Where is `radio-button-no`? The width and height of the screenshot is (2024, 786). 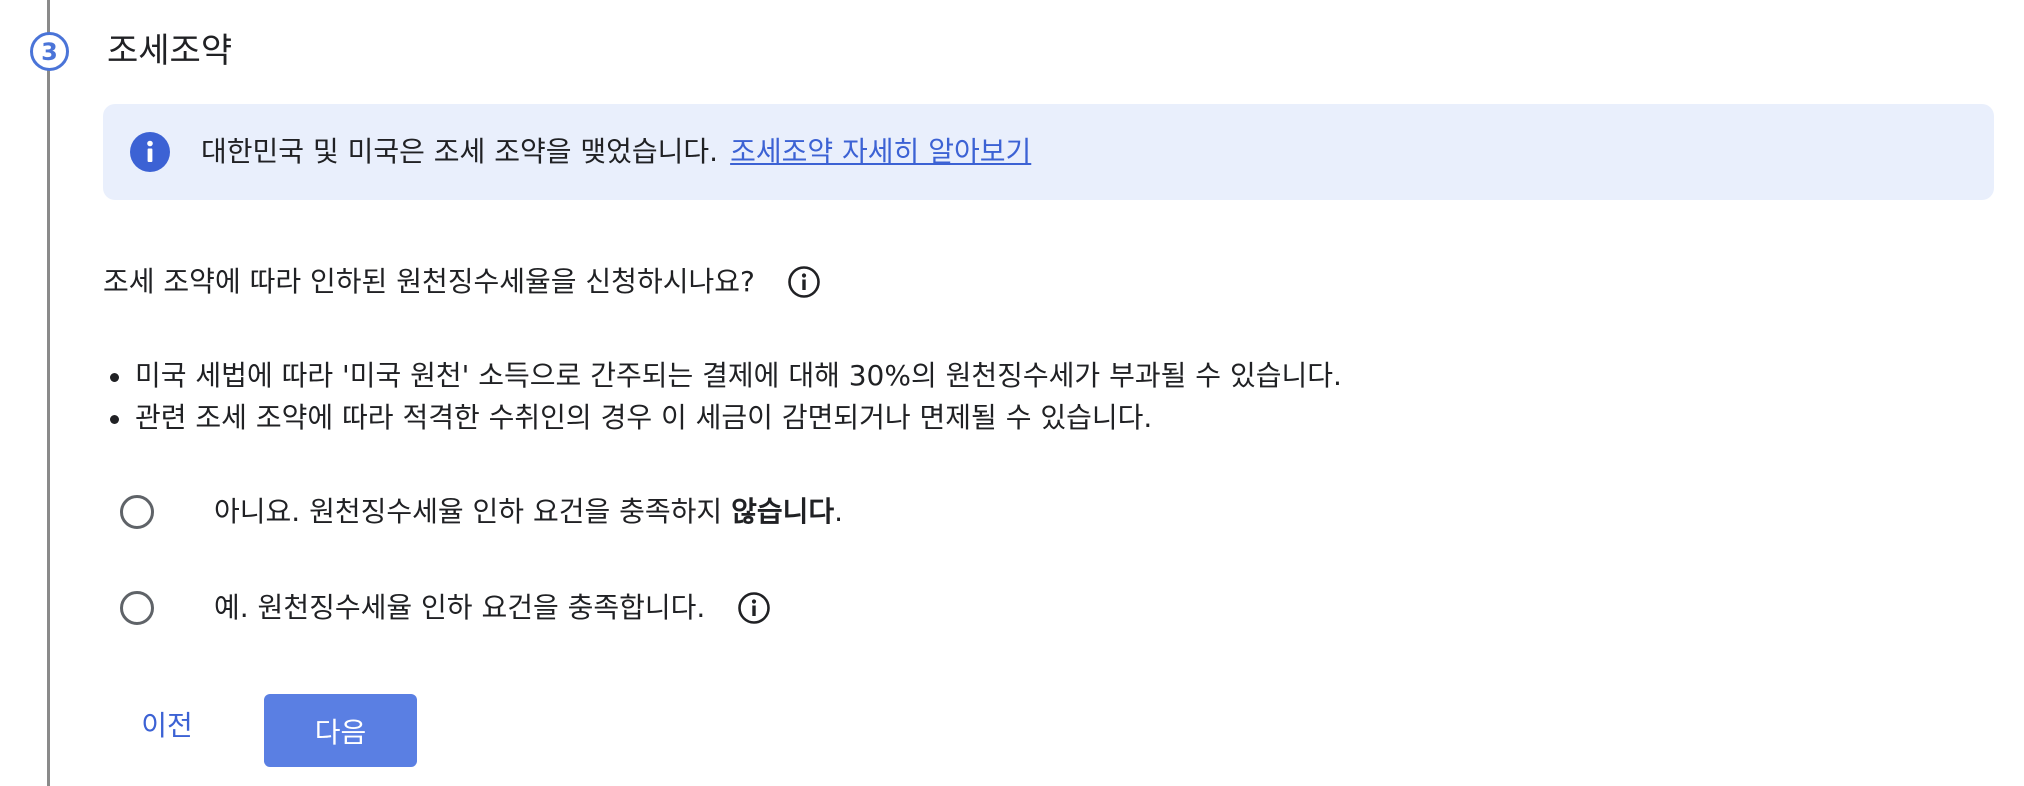 radio-button-no is located at coordinates (137, 512).